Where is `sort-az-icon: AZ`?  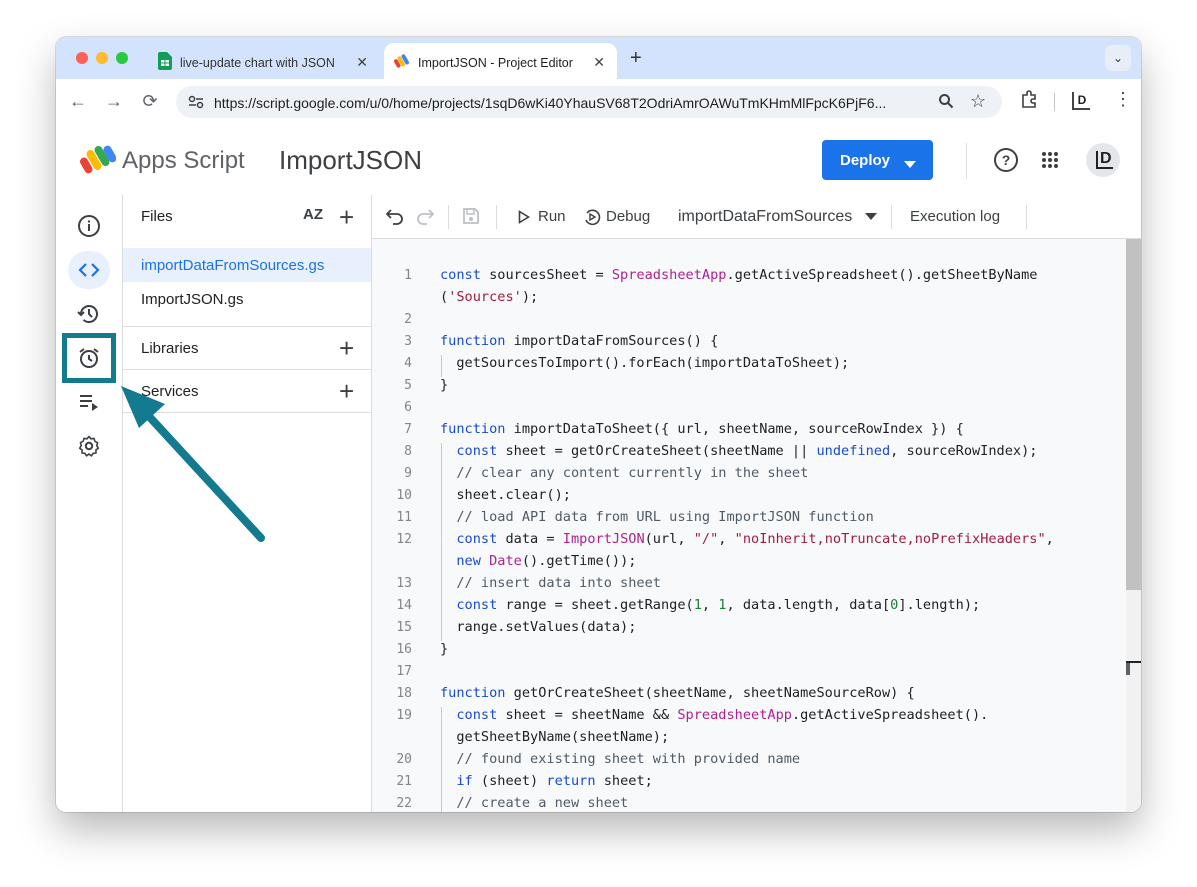 sort-az-icon: AZ is located at coordinates (313, 214).